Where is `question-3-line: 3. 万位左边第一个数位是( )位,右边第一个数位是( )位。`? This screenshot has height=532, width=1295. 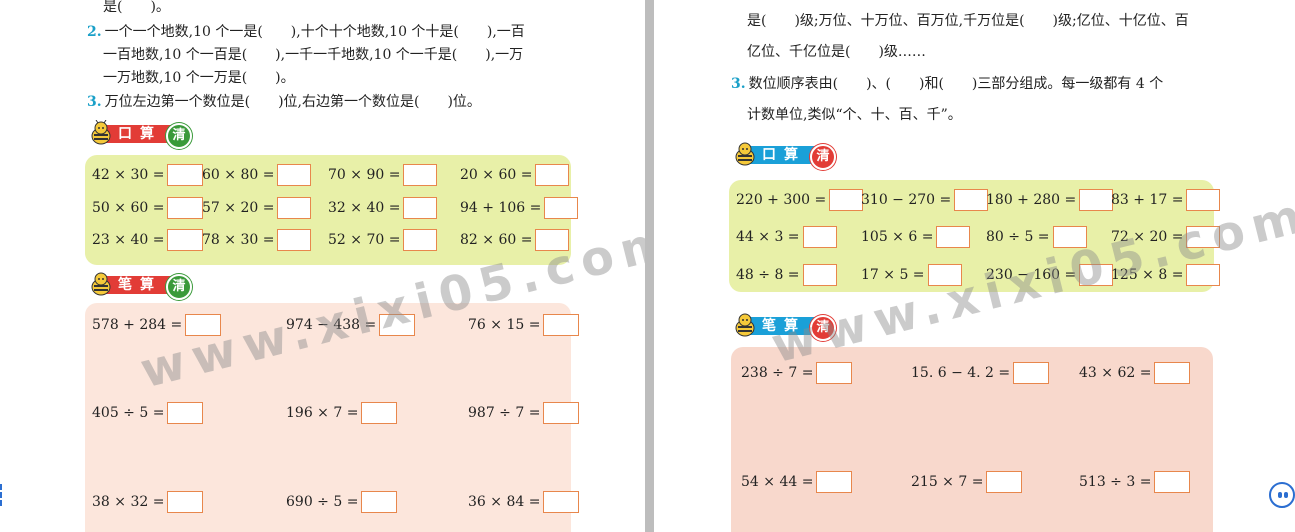 question-3-line: 3. 万位左边第一个数位是( )位,右边第一个数位是( )位。 is located at coordinates (284, 102).